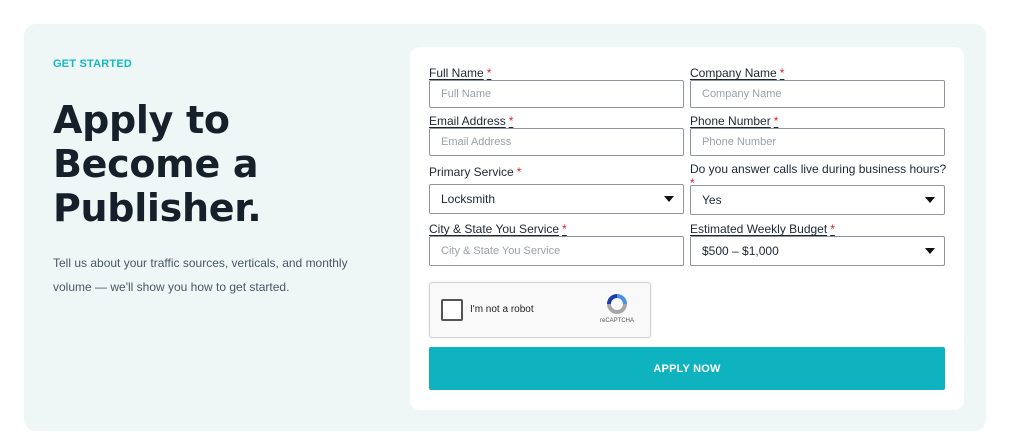 This screenshot has height=445, width=1024. I want to click on city-state-group: City & State You Service *, so click(556, 244).